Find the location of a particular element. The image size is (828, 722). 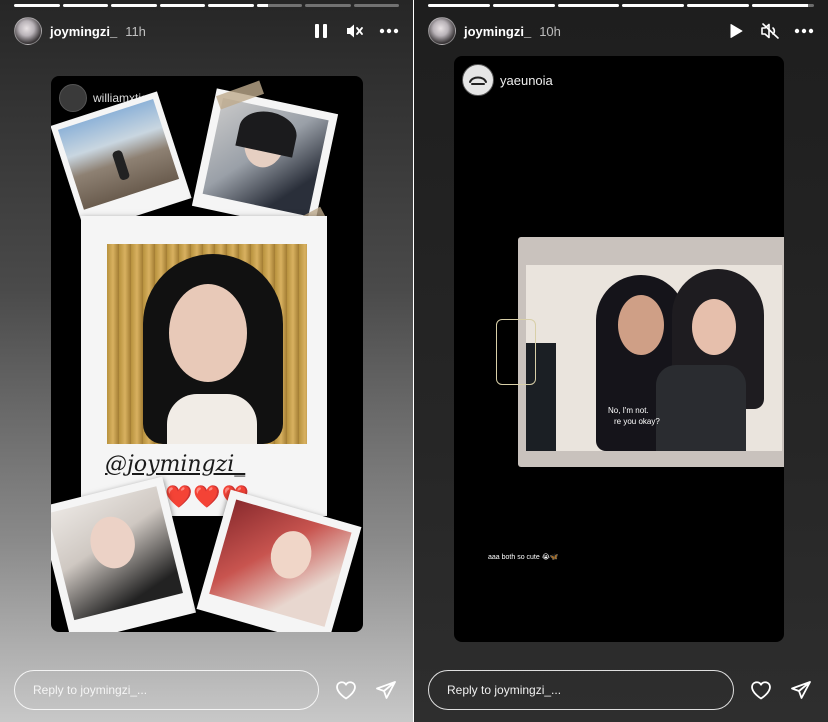

tv-photo: No, I'm not. re you okay? is located at coordinates (640, 352).